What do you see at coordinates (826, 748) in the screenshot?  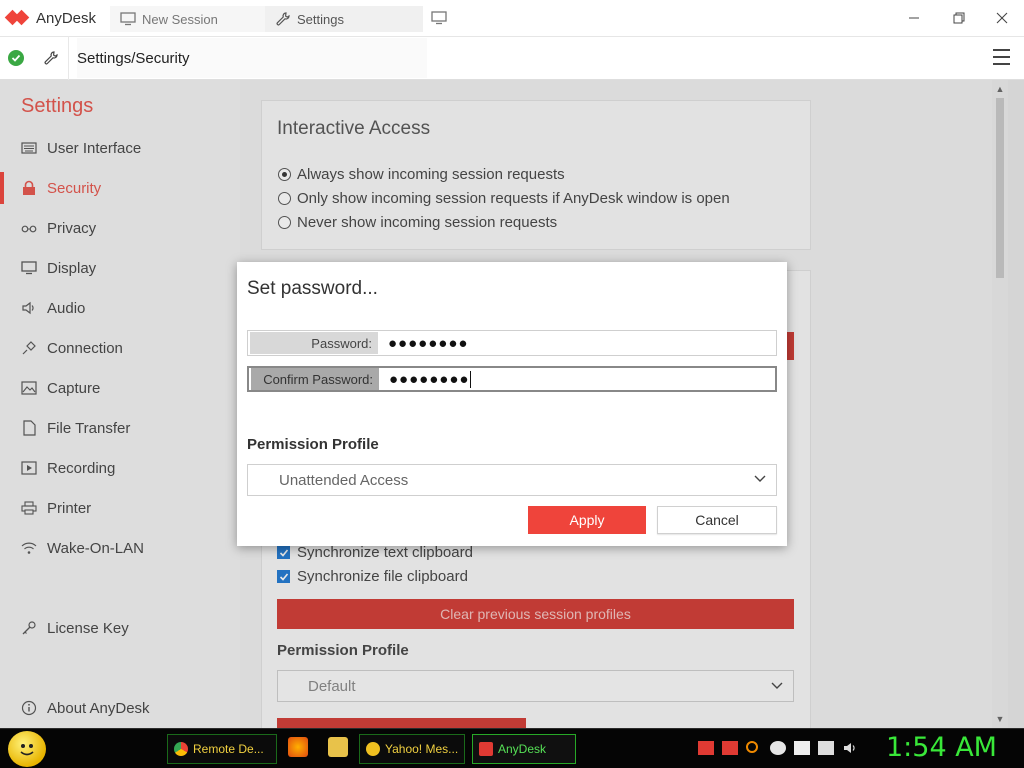 I see `network-icon` at bounding box center [826, 748].